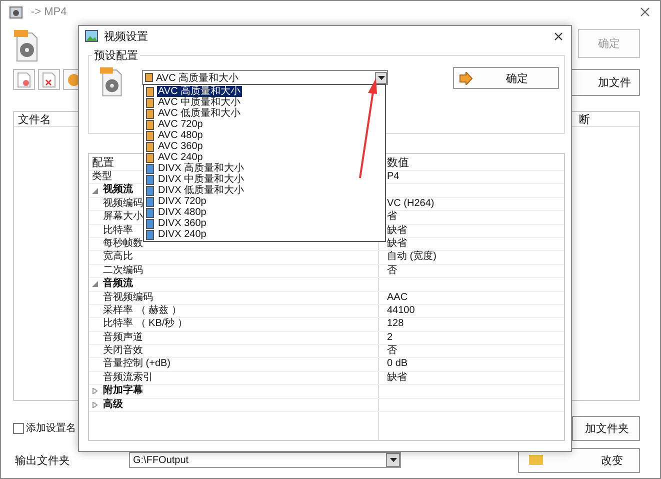  What do you see at coordinates (392, 216) in the screenshot?
I see `property-value: 省` at bounding box center [392, 216].